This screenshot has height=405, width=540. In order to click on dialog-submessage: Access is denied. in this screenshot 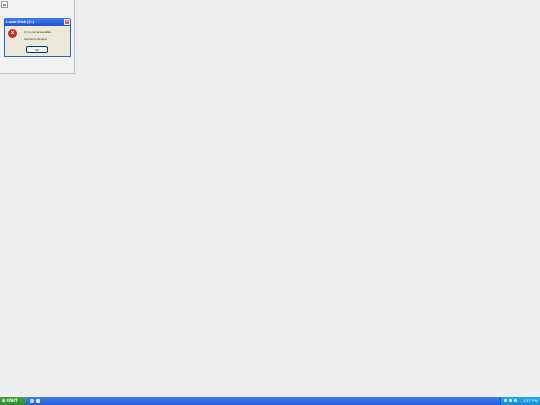, I will do `click(36, 39)`.